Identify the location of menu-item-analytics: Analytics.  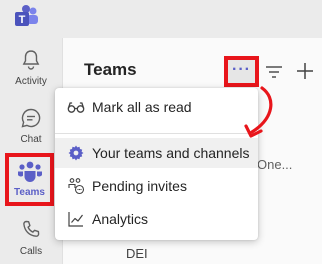
(156, 219).